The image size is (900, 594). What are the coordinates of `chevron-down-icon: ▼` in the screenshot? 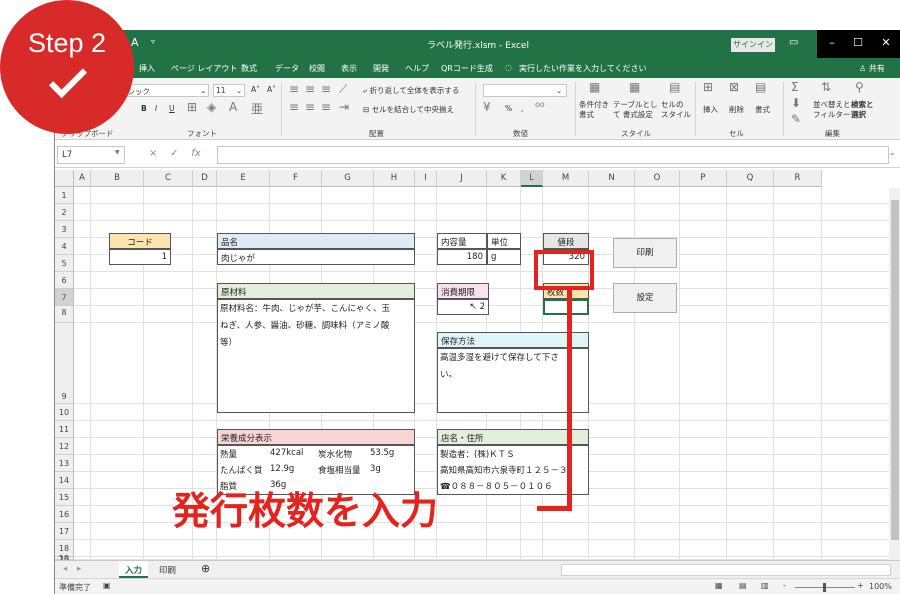 It's located at (117, 152).